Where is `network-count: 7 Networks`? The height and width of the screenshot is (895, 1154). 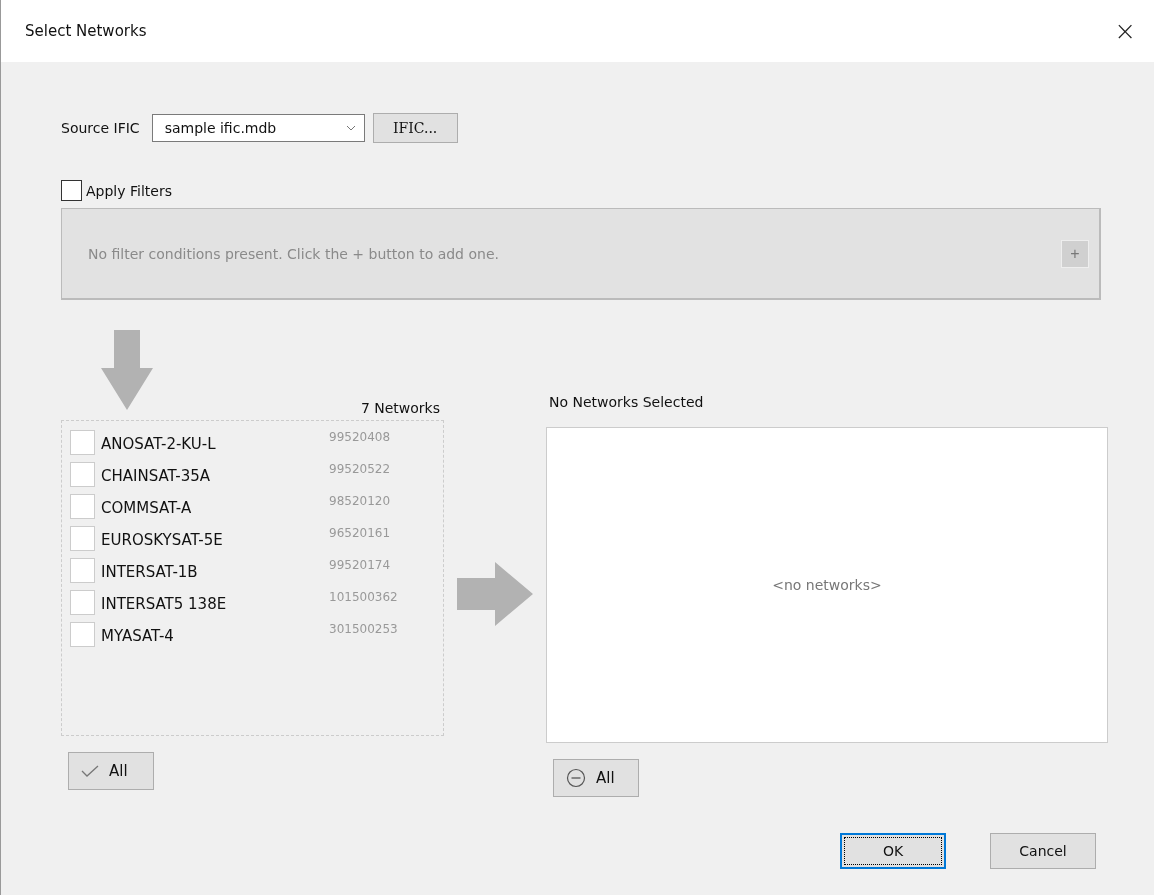
network-count: 7 Networks is located at coordinates (400, 408).